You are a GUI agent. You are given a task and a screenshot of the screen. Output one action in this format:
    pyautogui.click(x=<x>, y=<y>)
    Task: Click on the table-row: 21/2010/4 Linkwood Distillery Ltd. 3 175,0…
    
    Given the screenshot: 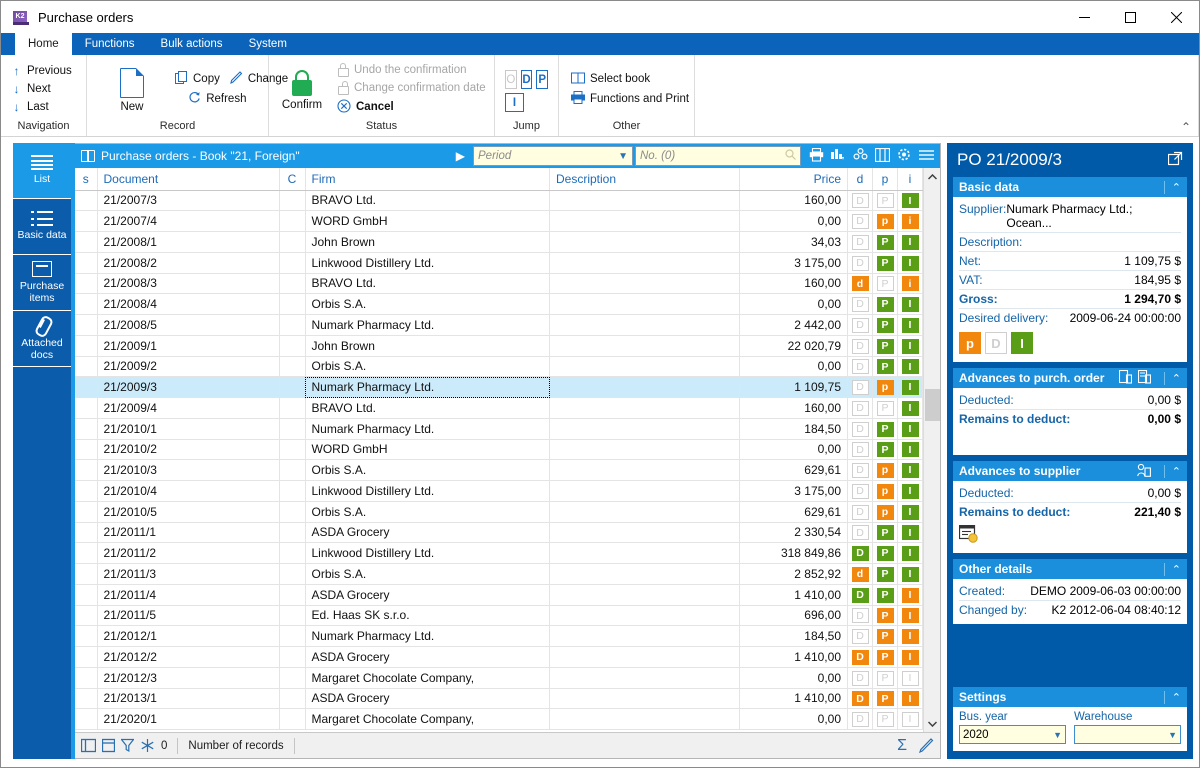 What is the action you would take?
    pyautogui.click(x=499, y=491)
    